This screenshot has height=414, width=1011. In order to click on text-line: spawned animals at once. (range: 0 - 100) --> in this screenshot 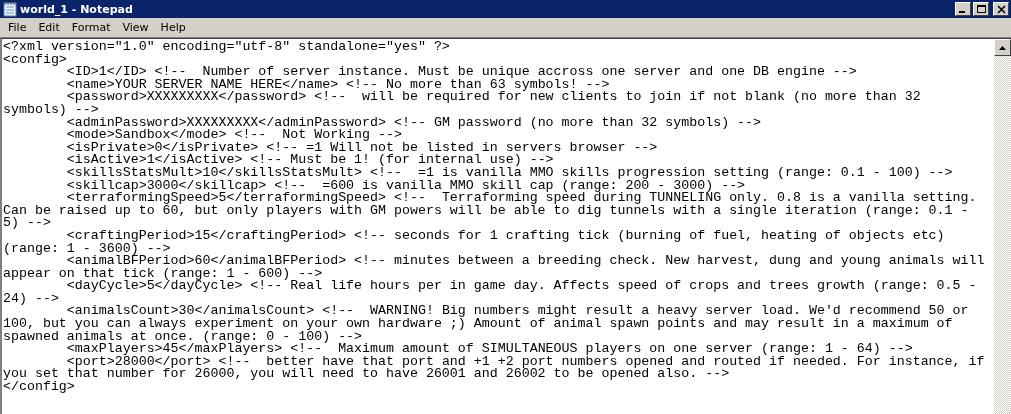, I will do `click(183, 337)`.